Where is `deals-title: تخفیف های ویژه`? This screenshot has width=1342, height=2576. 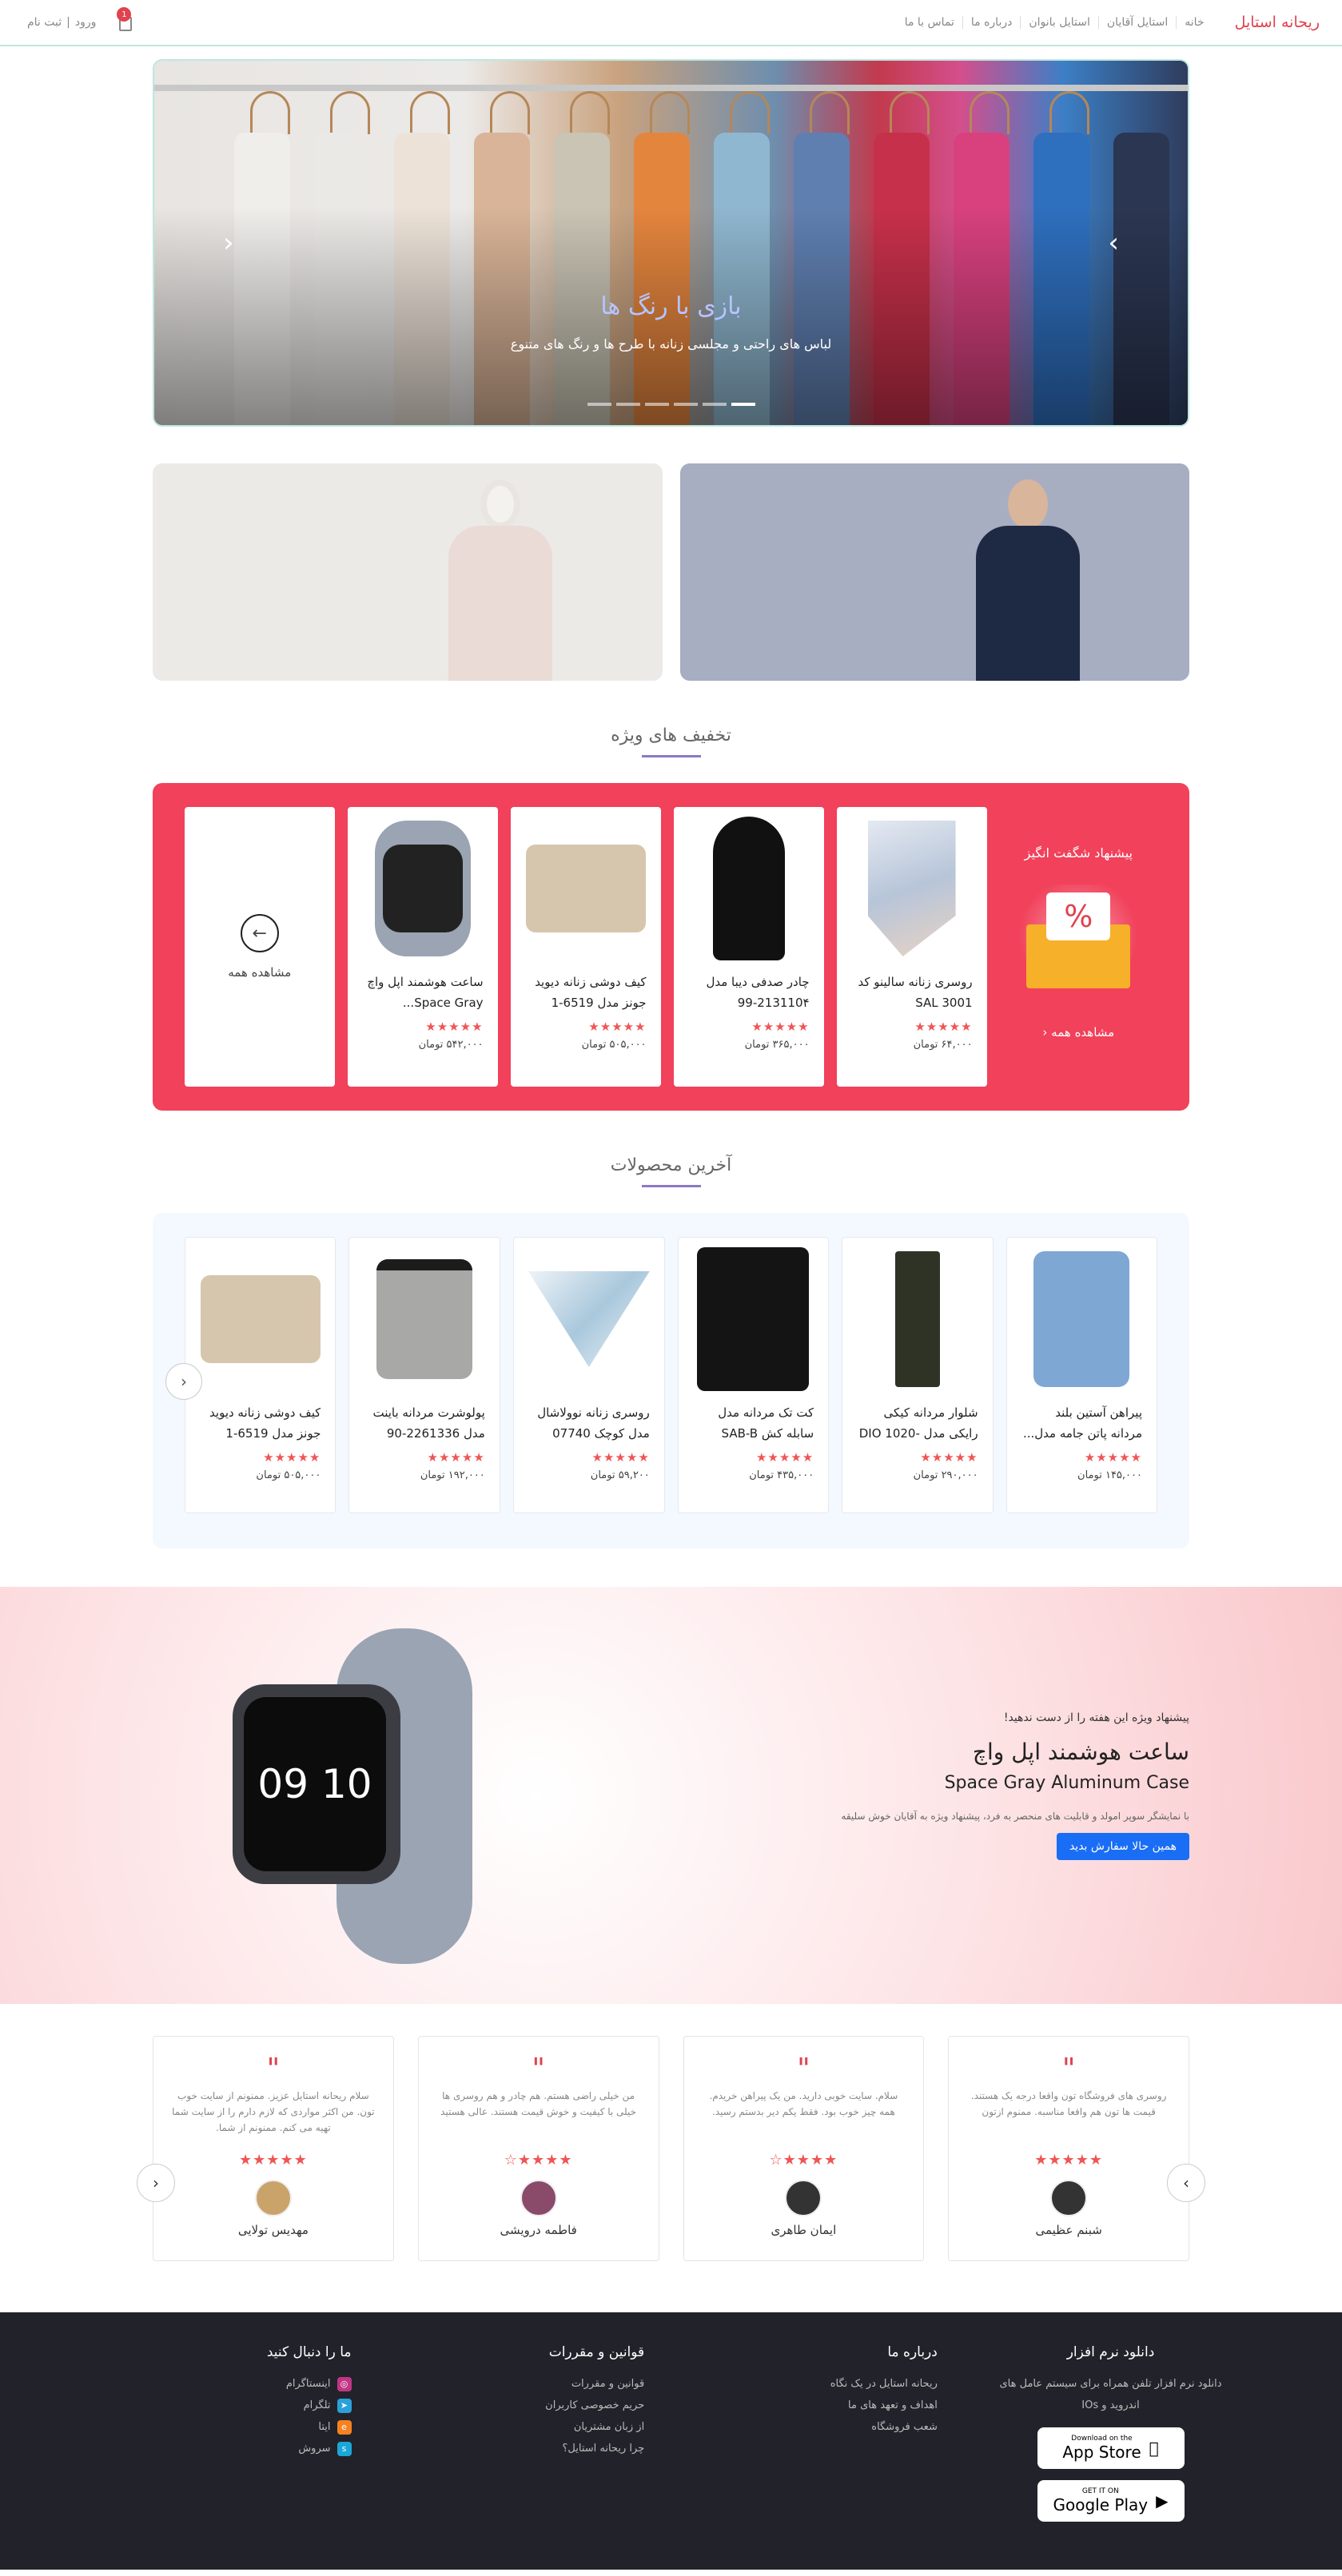
deals-title: تخفیف های ویژه is located at coordinates (671, 741).